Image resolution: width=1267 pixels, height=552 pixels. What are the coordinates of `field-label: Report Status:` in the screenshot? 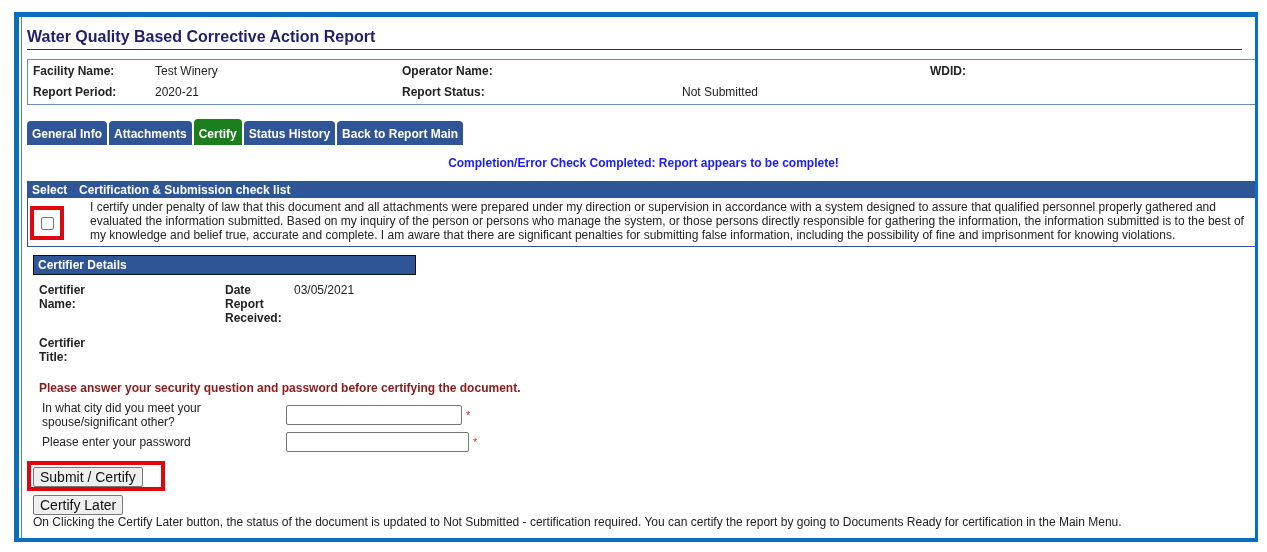 It's located at (444, 92).